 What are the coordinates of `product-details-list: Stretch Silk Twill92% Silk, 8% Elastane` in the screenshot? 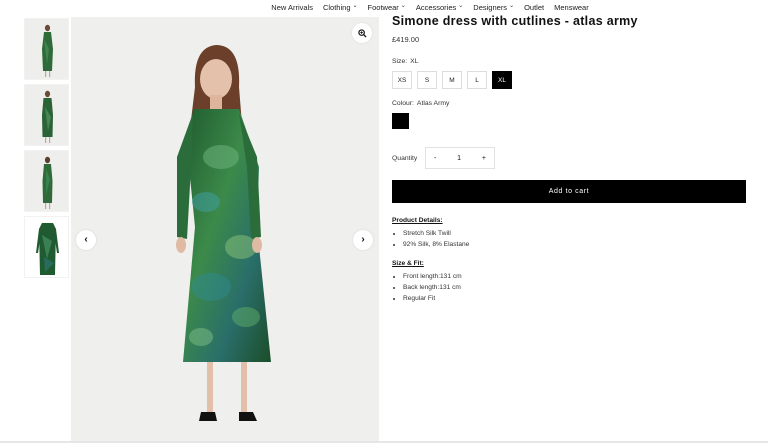 It's located at (572, 239).